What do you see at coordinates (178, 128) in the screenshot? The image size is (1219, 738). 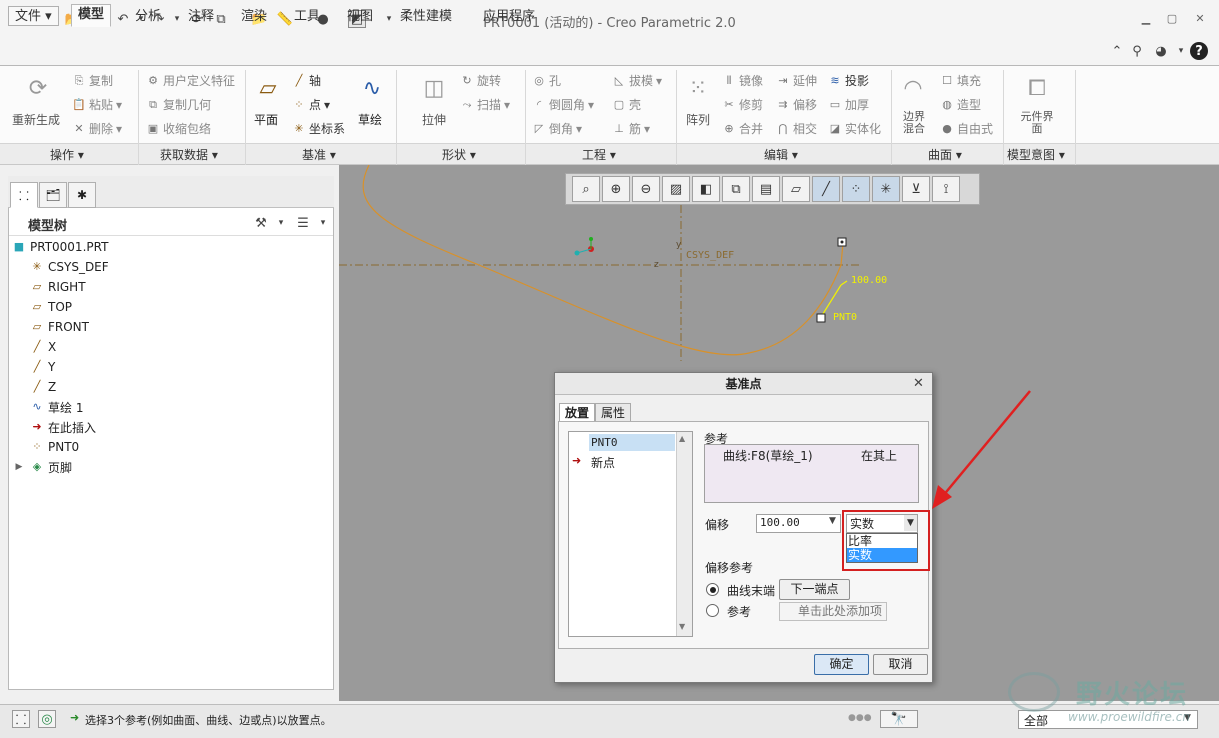 I see `shrinkwrap-button: ▣ 收缩包络` at bounding box center [178, 128].